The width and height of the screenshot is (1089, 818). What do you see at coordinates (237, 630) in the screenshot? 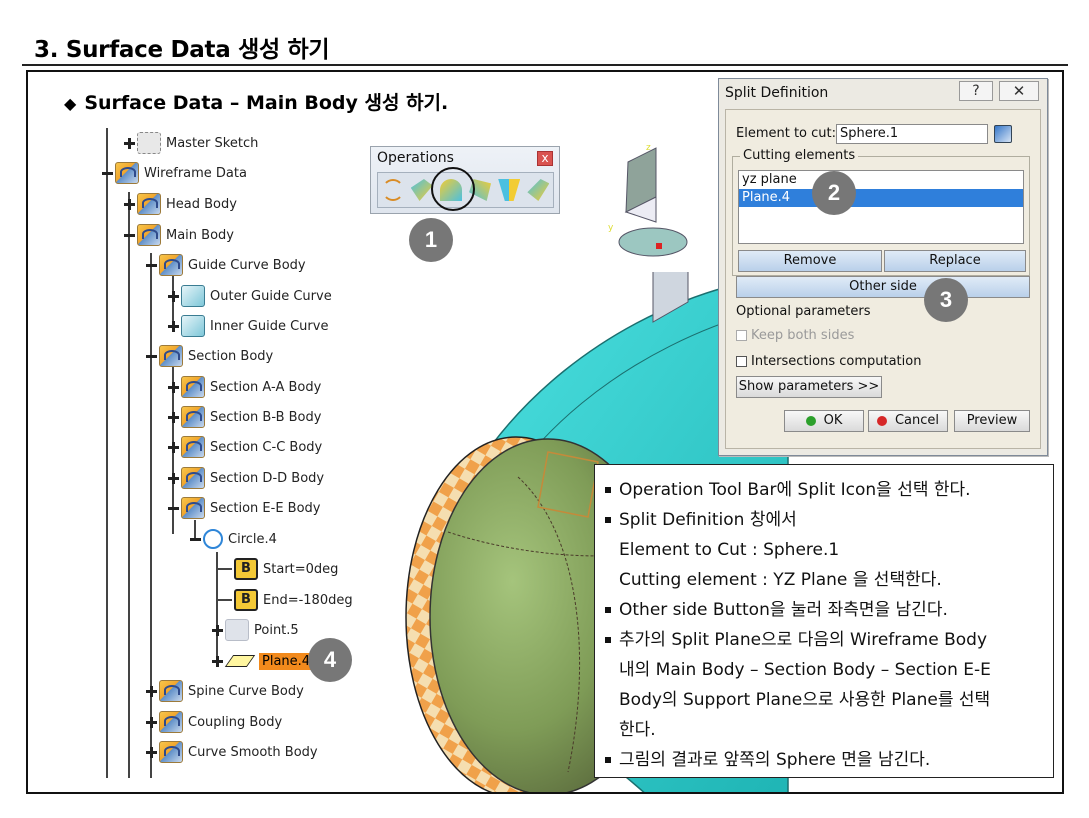
I see `point-icon` at bounding box center [237, 630].